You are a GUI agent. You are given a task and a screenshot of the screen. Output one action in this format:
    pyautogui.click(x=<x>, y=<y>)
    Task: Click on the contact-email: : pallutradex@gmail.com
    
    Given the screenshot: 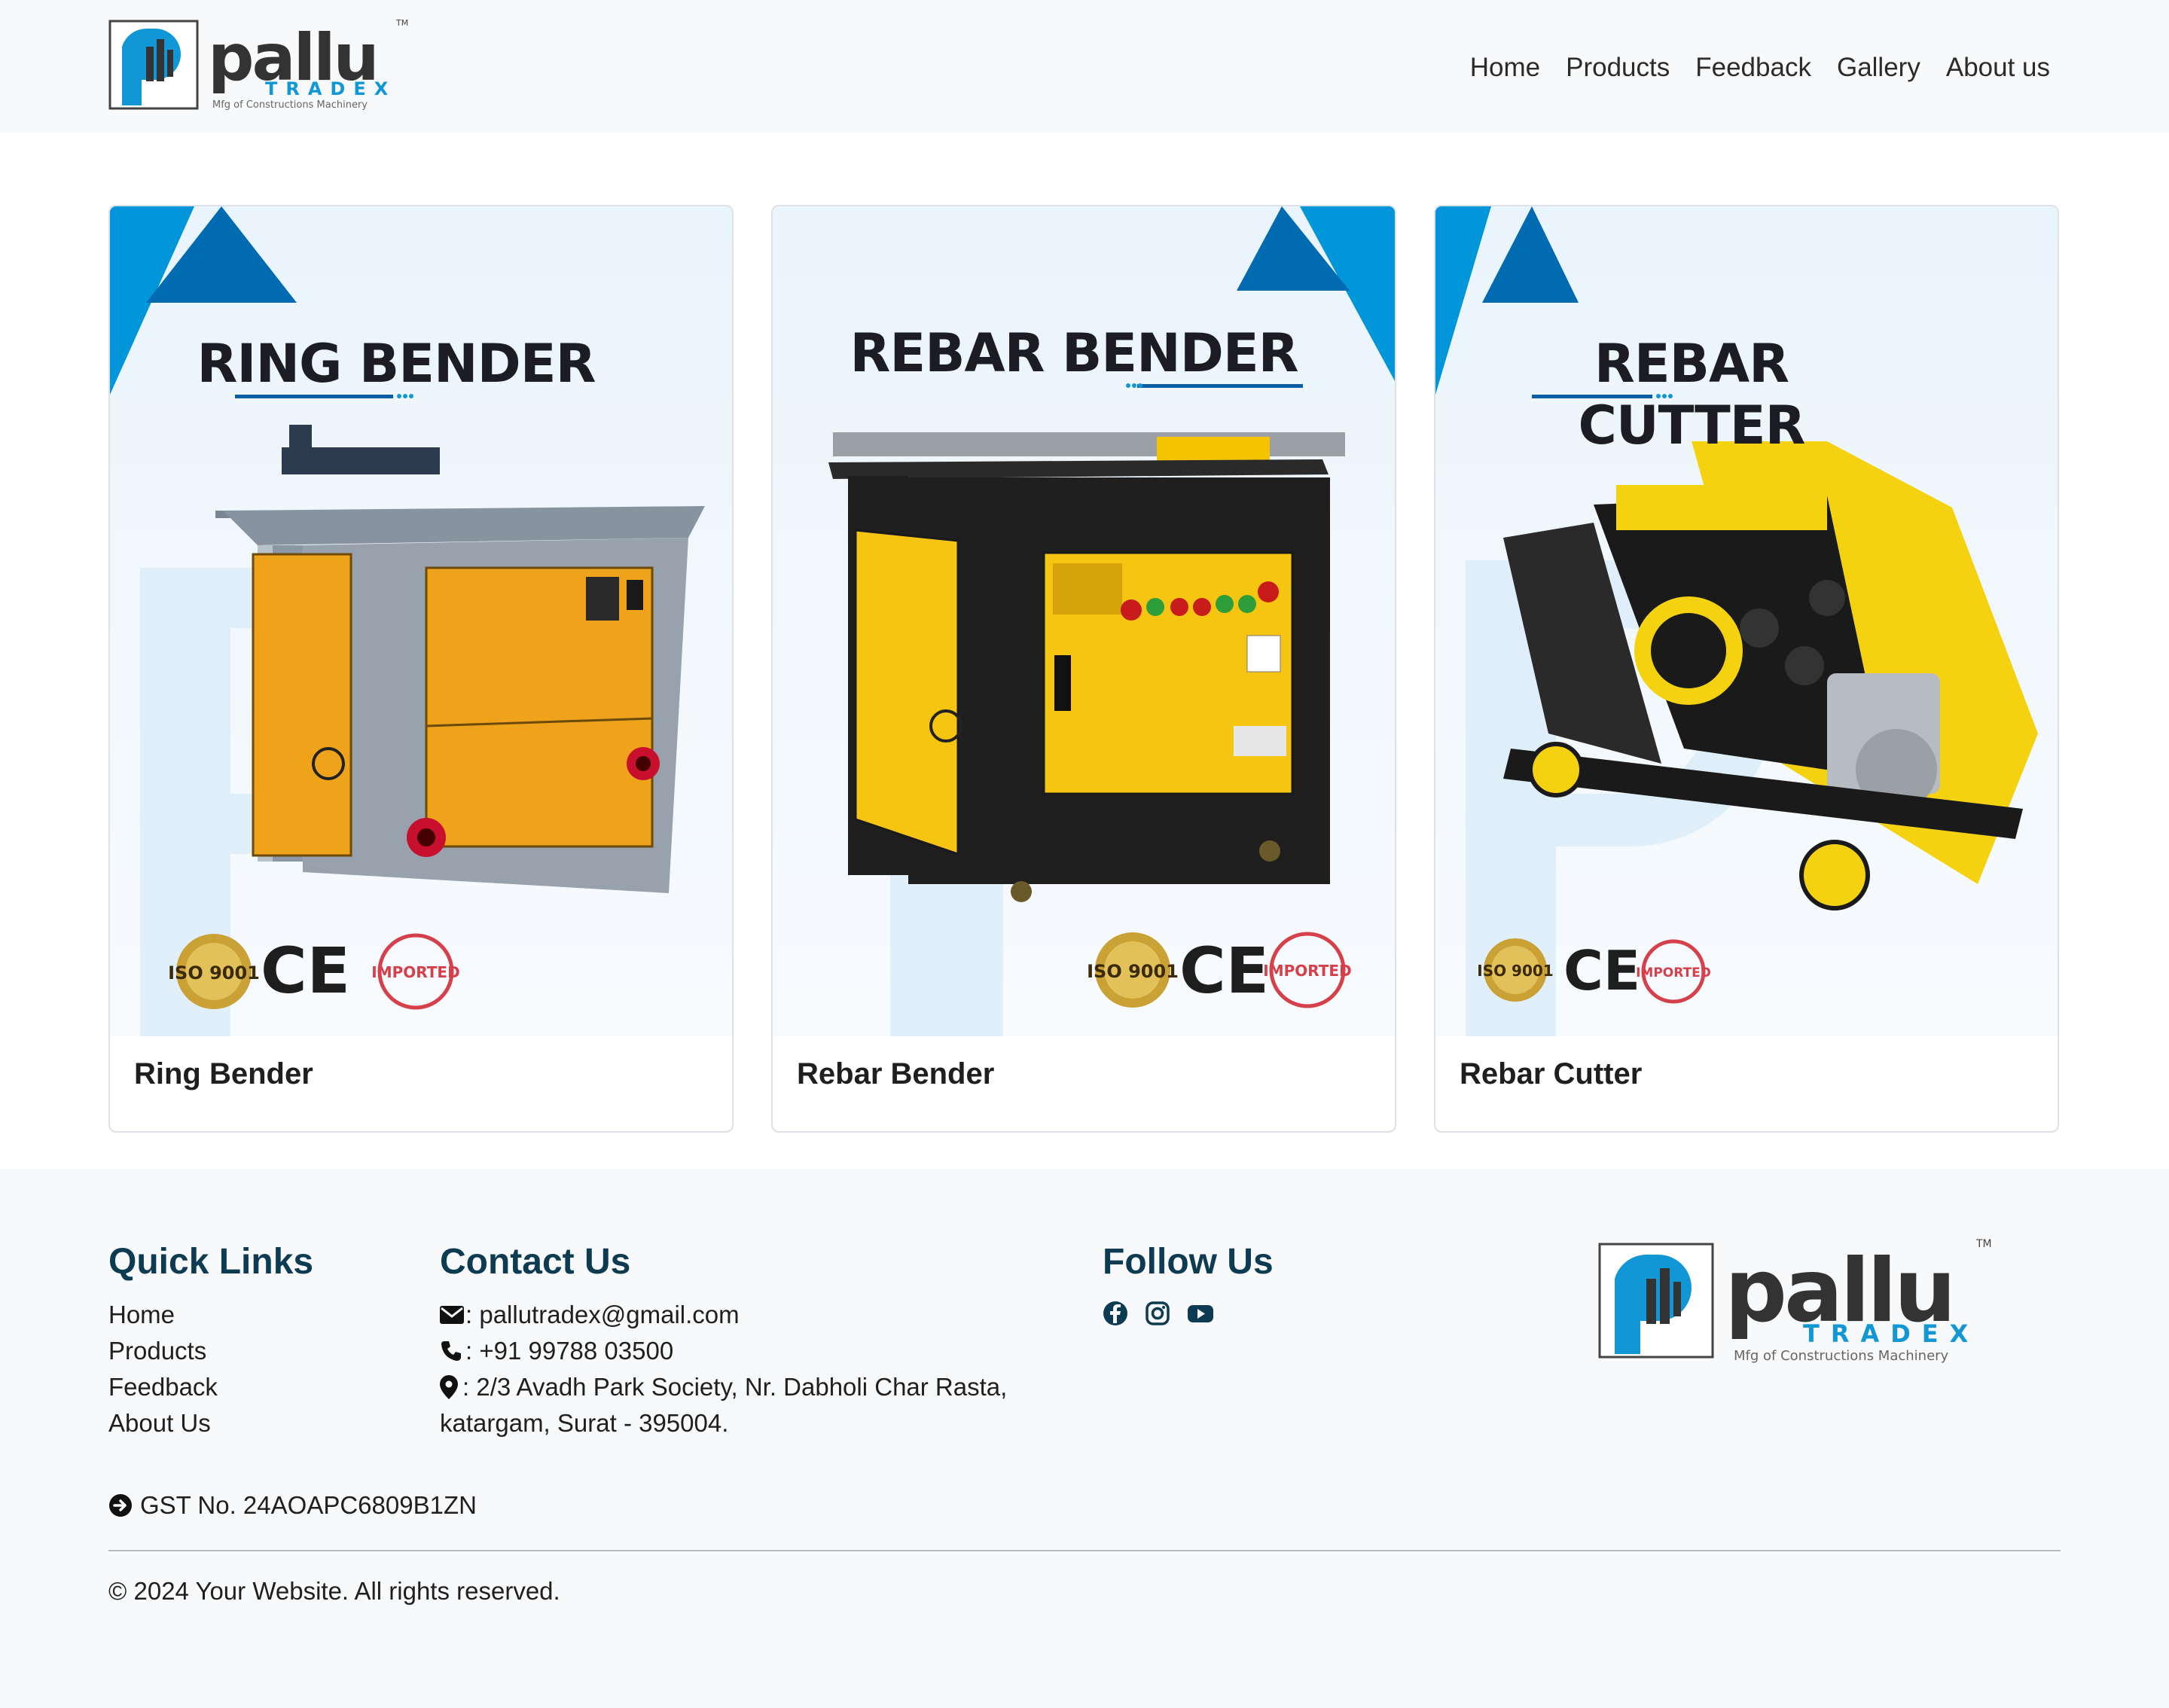 What is the action you would take?
    pyautogui.click(x=723, y=1315)
    